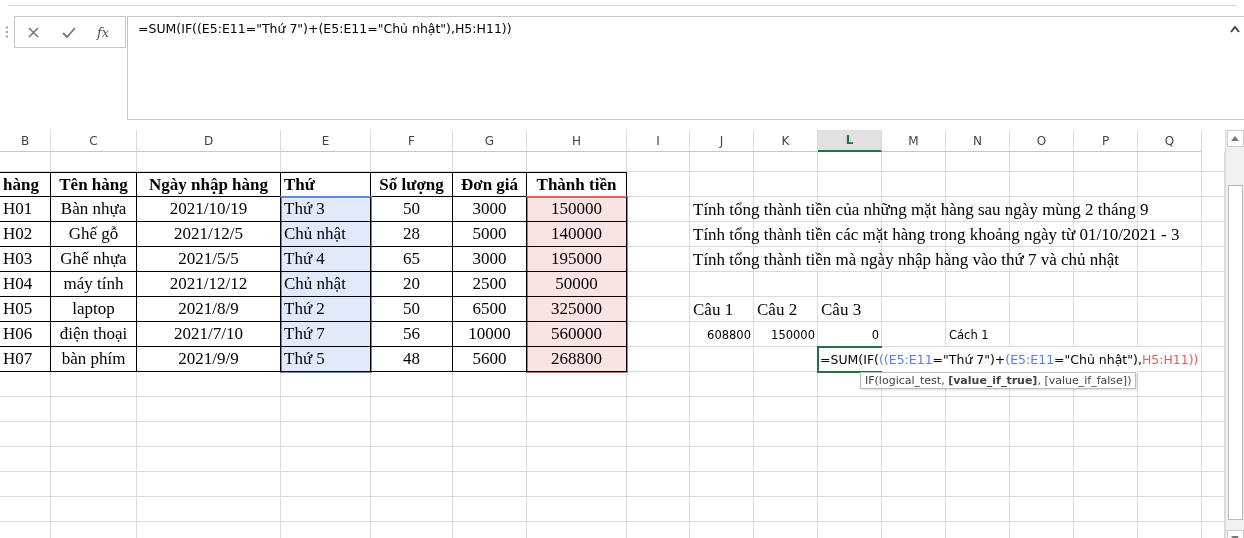  Describe the element at coordinates (209, 284) in the screenshot. I see `table-cell: 2021/12/12` at that location.